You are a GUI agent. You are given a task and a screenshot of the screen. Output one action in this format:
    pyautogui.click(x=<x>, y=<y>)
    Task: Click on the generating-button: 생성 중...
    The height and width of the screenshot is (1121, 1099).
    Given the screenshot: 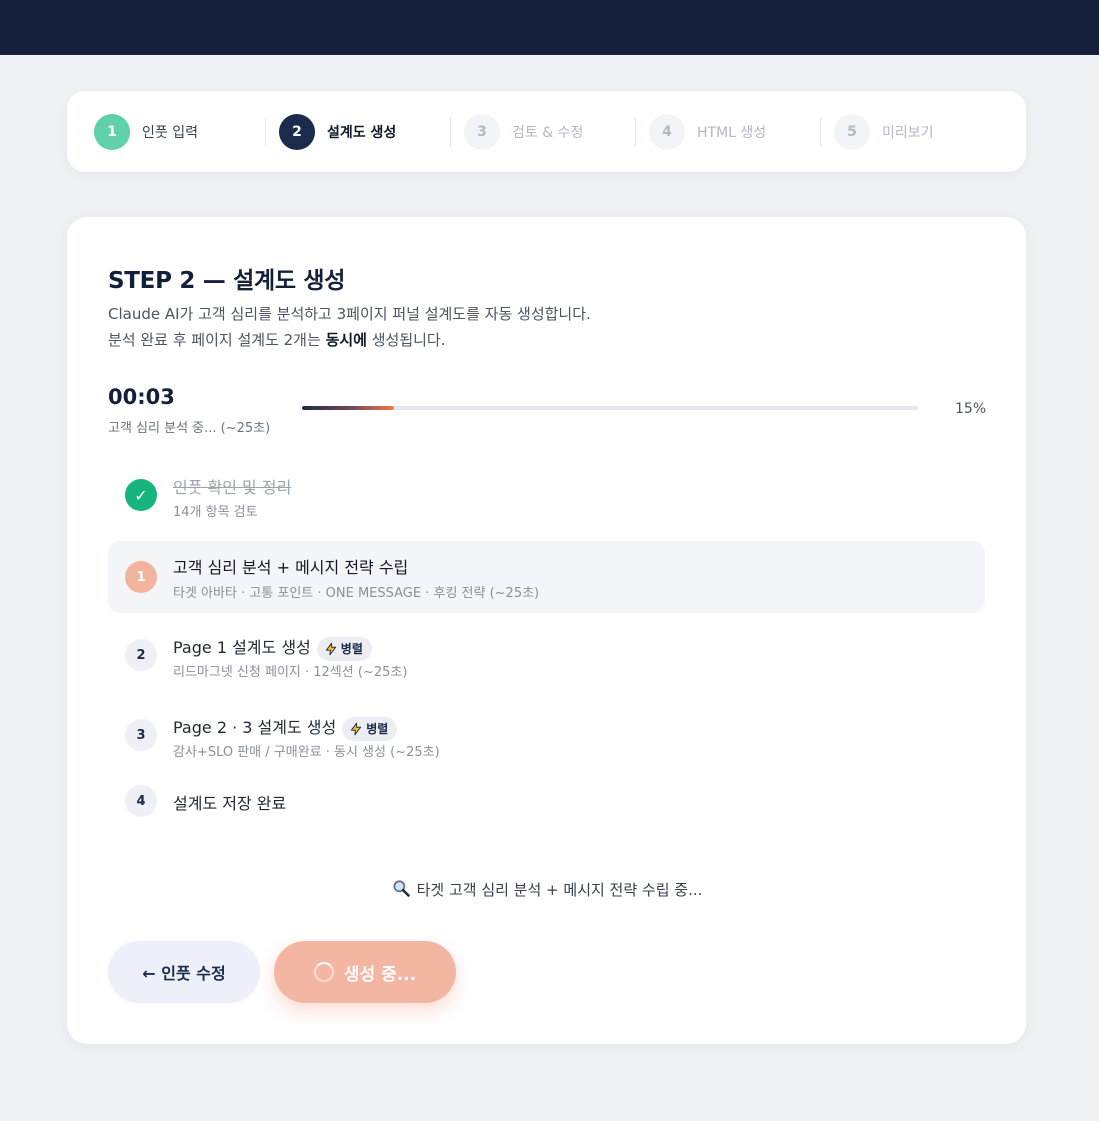 What is the action you would take?
    pyautogui.click(x=365, y=972)
    